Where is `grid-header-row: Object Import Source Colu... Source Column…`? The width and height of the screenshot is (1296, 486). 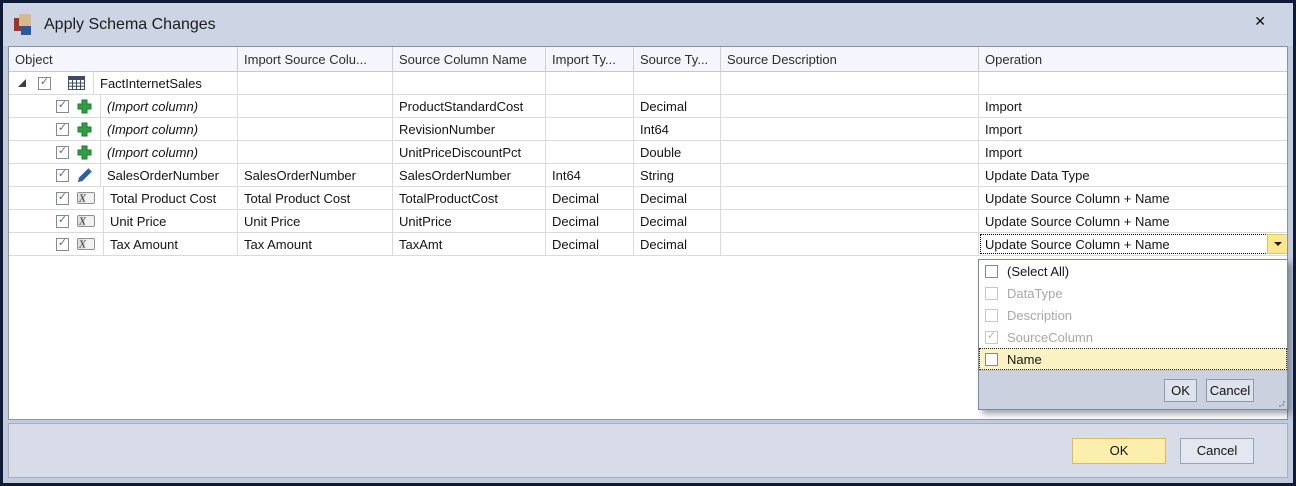
grid-header-row: Object Import Source Colu... Source Column… is located at coordinates (648, 59).